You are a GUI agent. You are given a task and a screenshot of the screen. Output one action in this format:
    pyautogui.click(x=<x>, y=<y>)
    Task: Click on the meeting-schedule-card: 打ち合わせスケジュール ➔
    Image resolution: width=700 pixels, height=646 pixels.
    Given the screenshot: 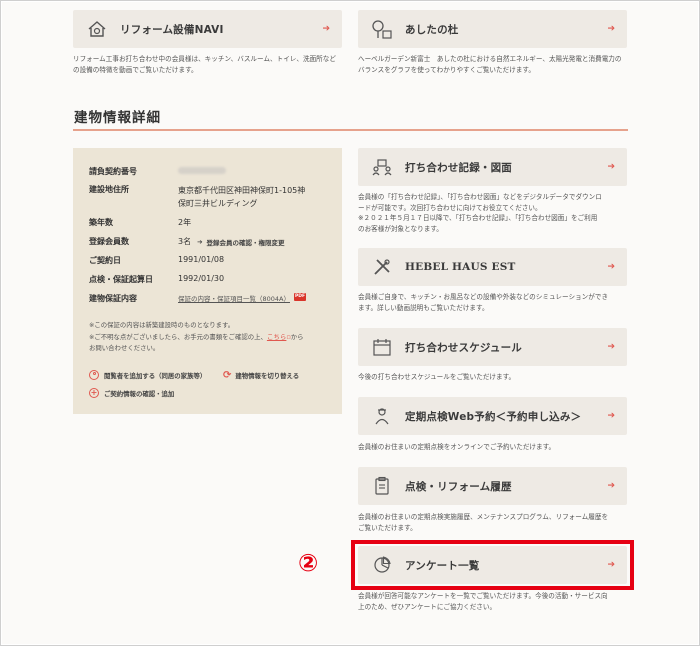 What is the action you would take?
    pyautogui.click(x=492, y=347)
    